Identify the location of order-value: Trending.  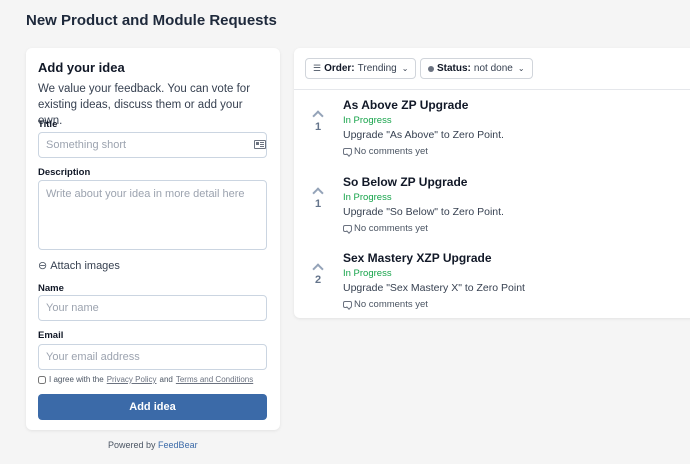
(377, 68).